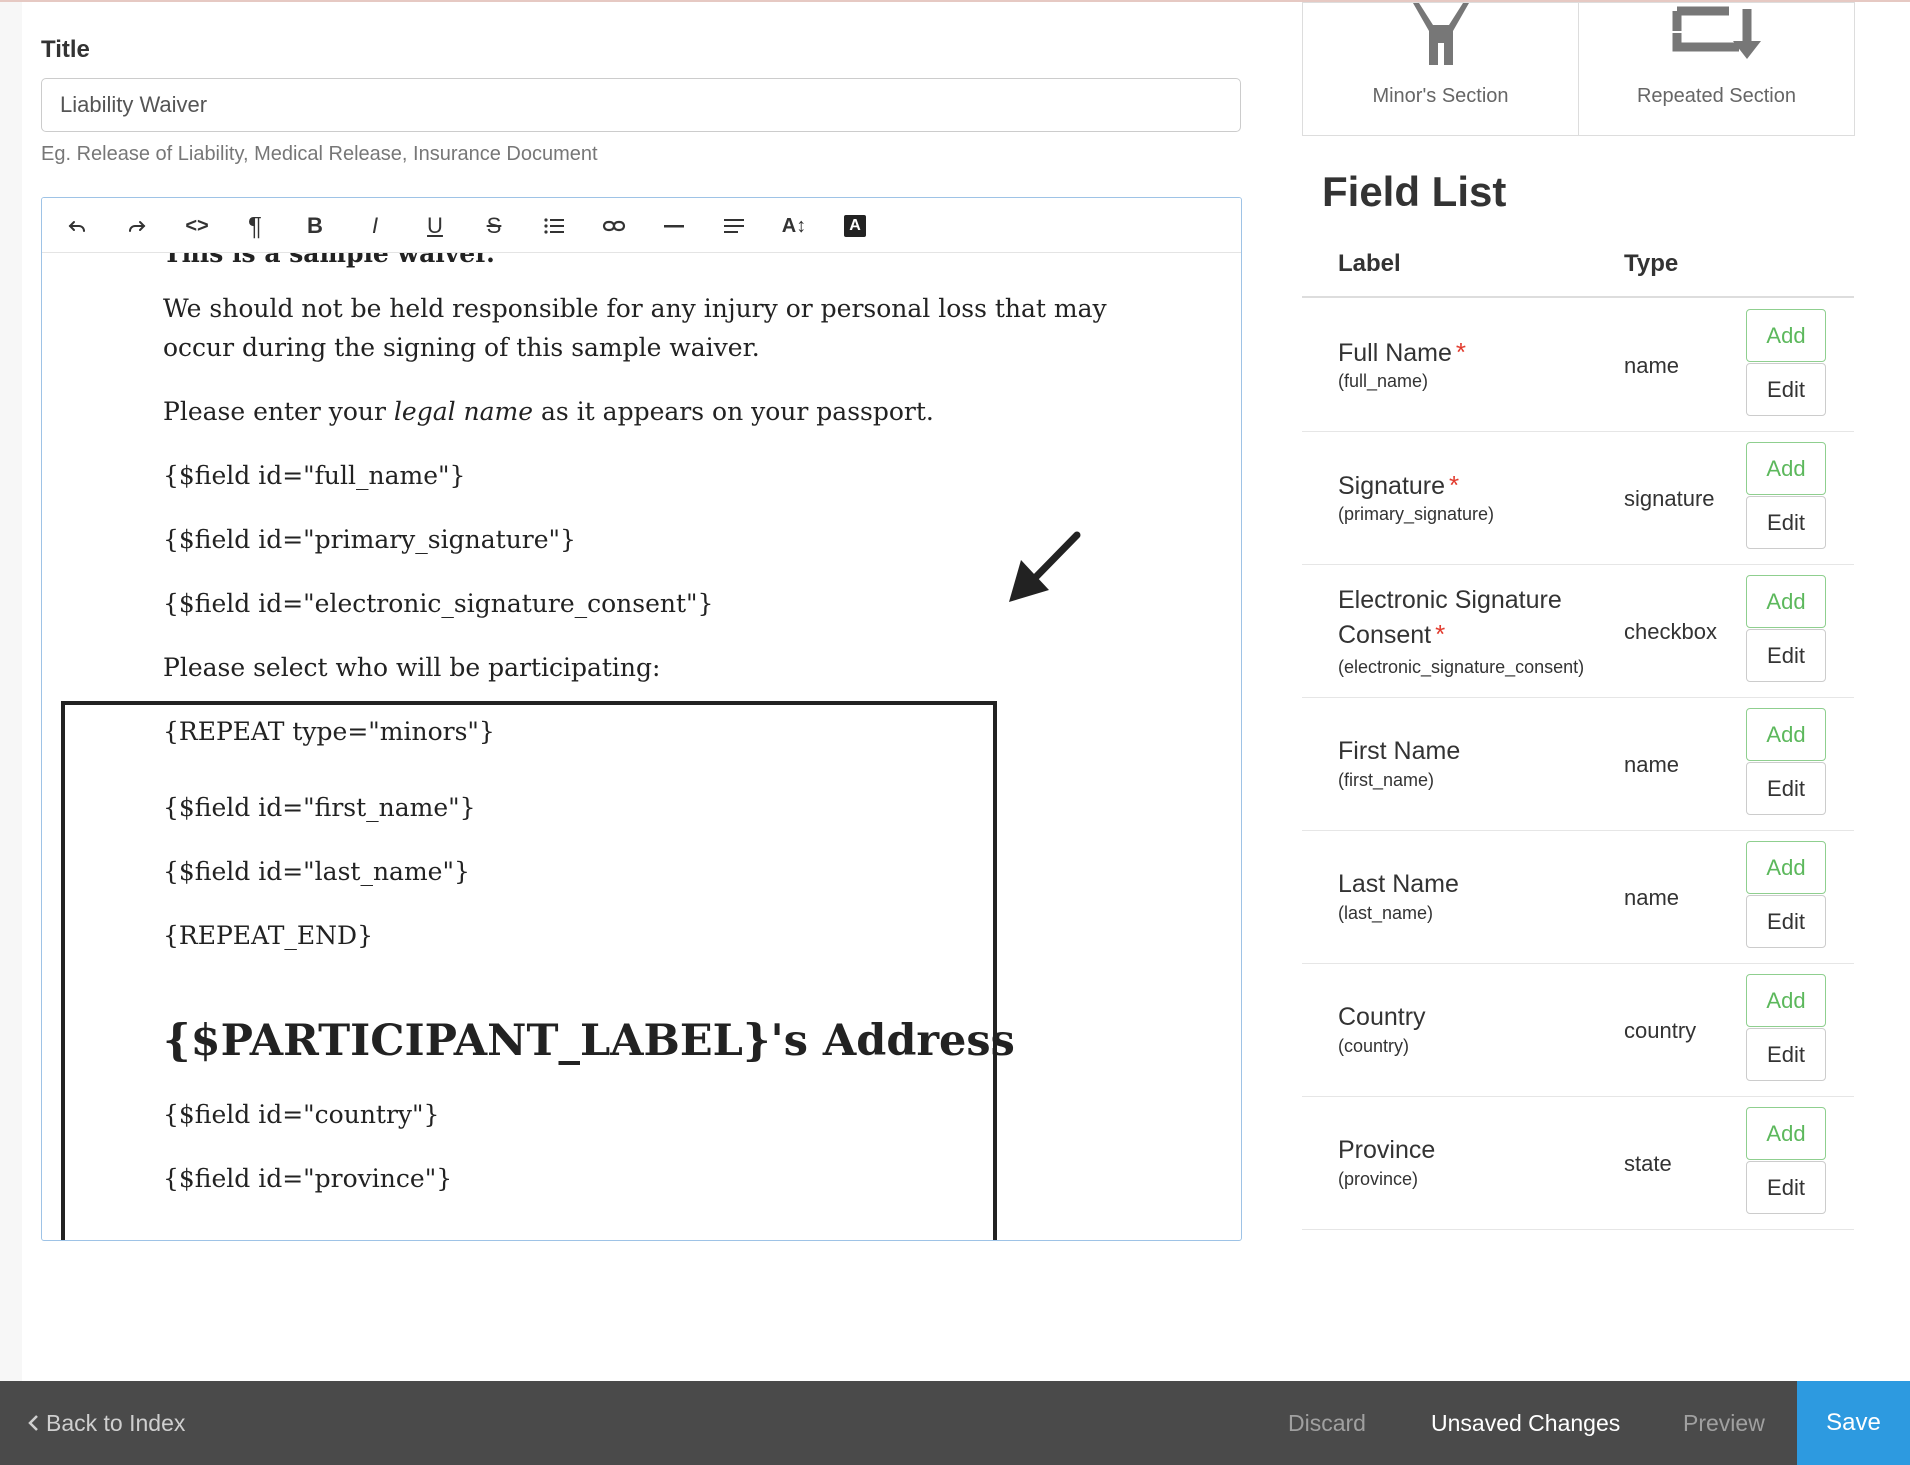 Image resolution: width=1910 pixels, height=1465 pixels. Describe the element at coordinates (1402, 352) in the screenshot. I see `field-label: Full Name *` at that location.